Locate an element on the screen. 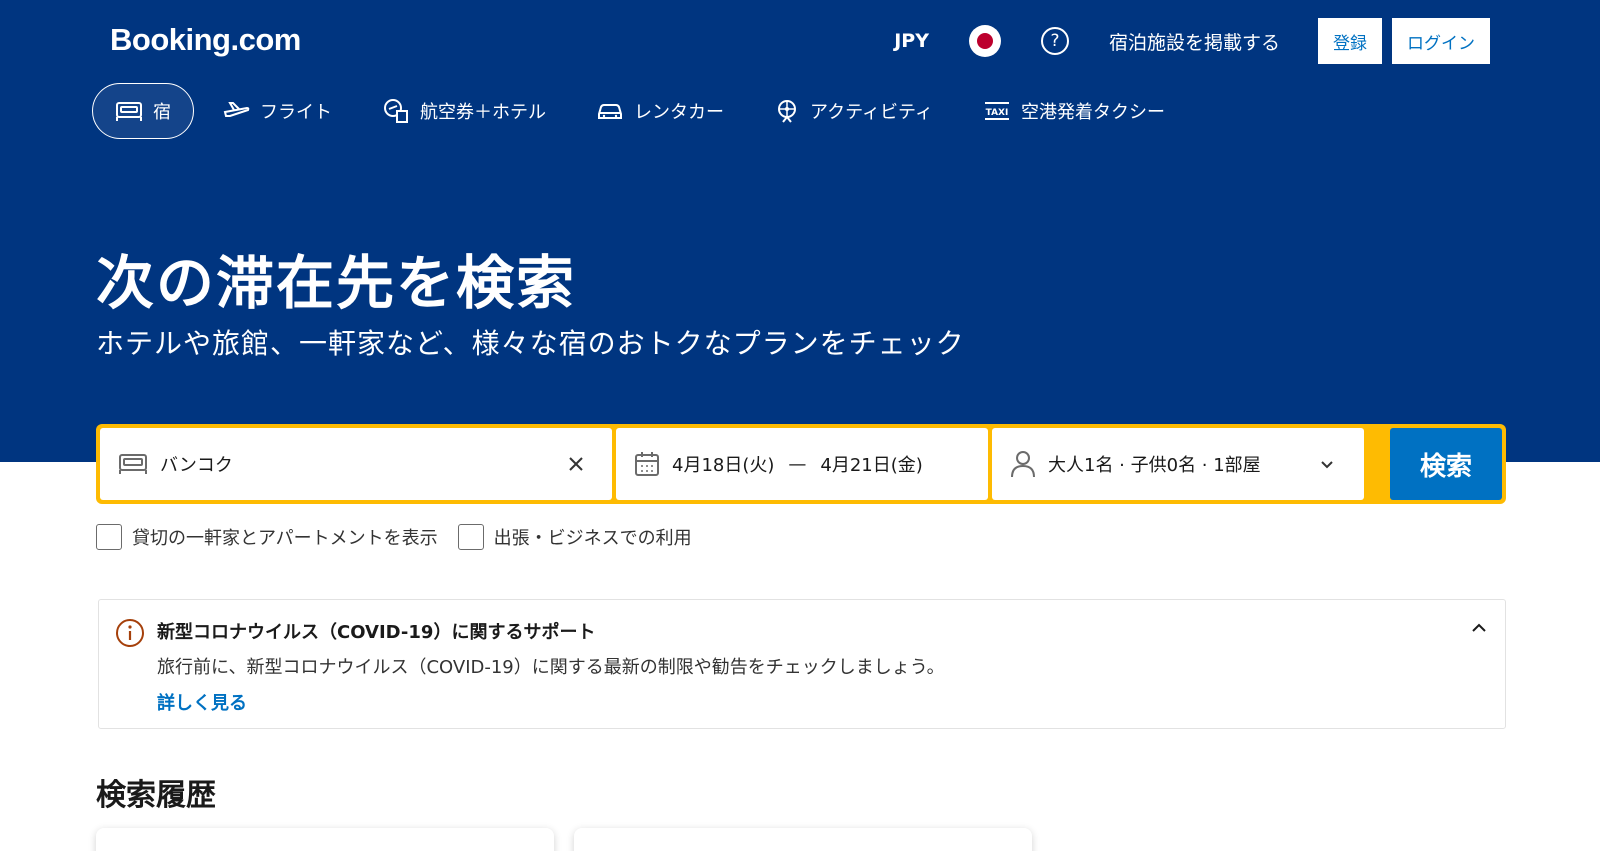 This screenshot has width=1600, height=851. tab-attractions: アクティビティ is located at coordinates (853, 111).